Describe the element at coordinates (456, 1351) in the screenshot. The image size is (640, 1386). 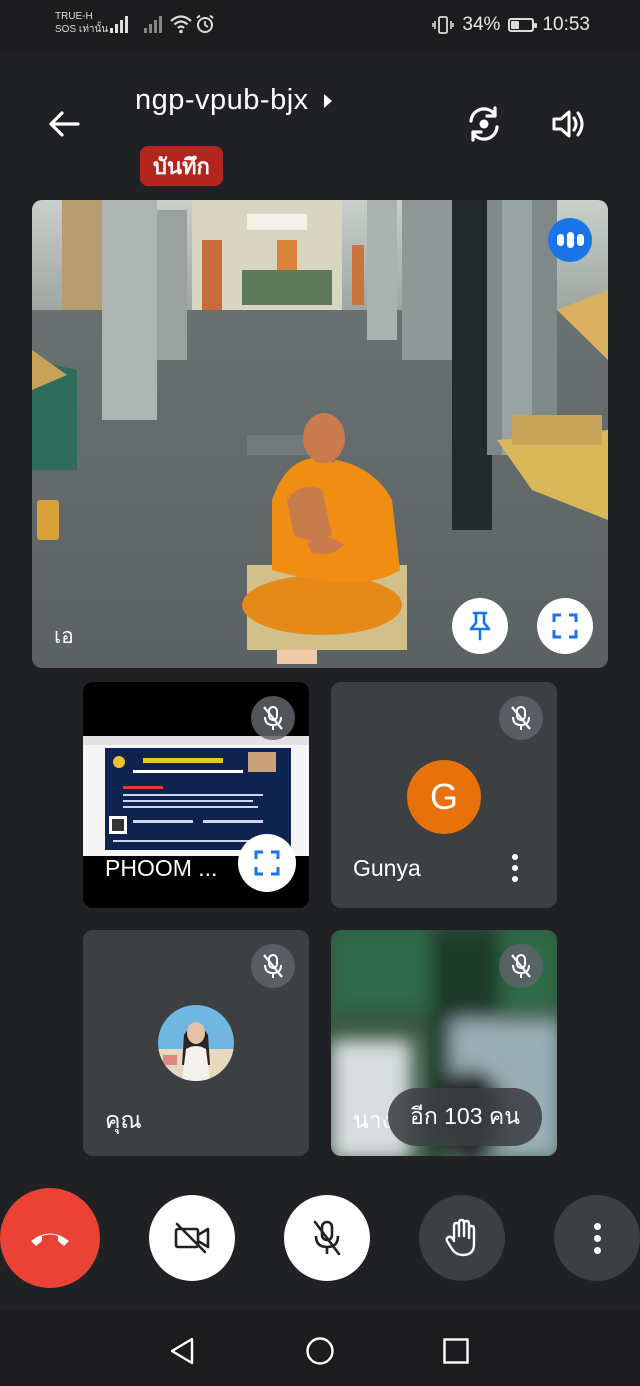
I see `nav-recents-button` at that location.